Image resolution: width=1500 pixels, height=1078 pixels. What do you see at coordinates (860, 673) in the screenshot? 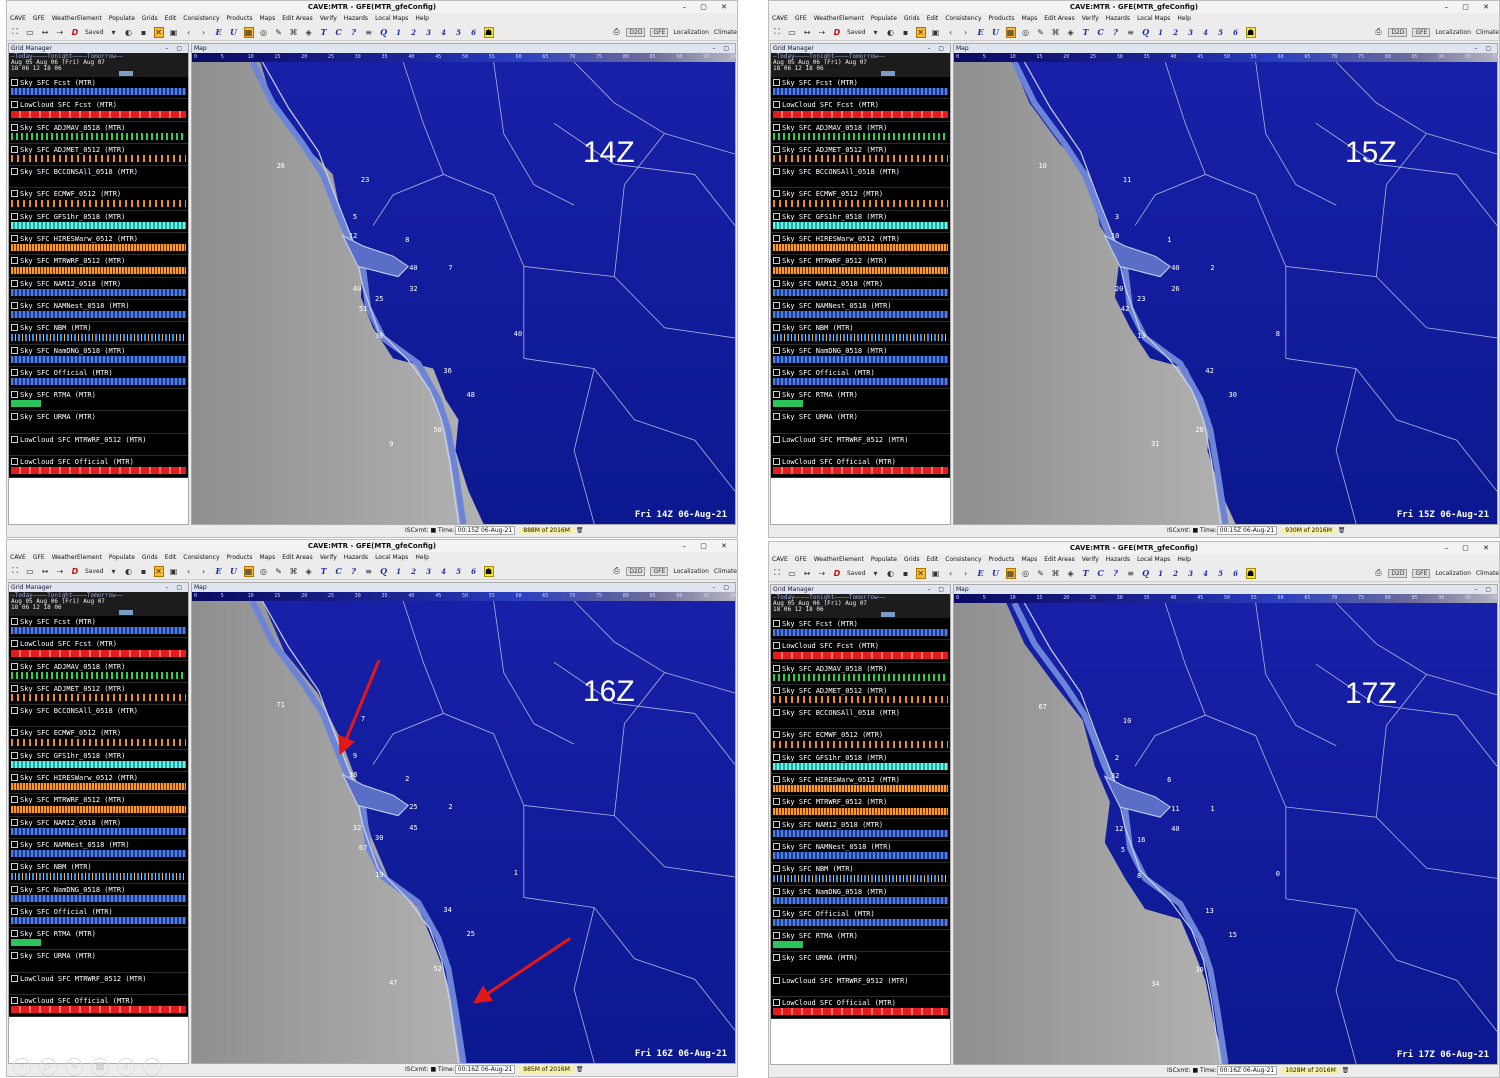
I see `grid-row: Sky SFC ADJMAV_0518 (MTR)` at bounding box center [860, 673].